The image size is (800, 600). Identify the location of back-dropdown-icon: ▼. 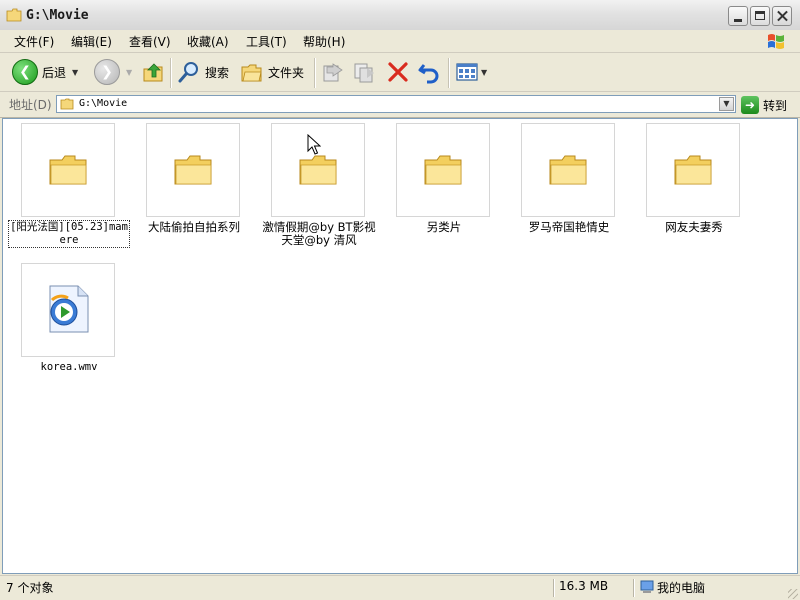
(75, 72).